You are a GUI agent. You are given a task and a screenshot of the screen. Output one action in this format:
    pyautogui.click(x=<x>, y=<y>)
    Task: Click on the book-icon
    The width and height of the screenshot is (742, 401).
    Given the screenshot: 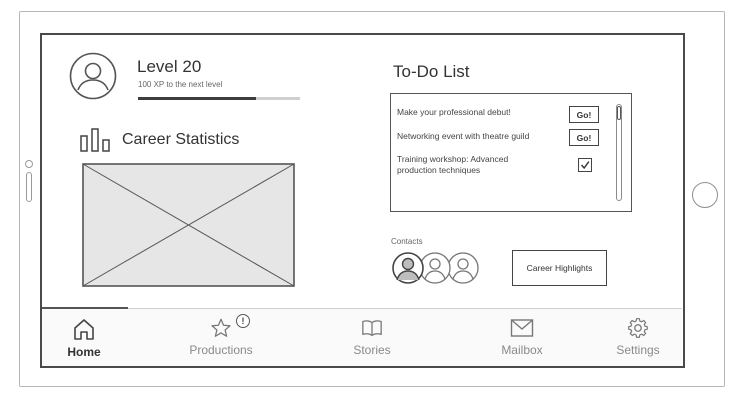 What is the action you would take?
    pyautogui.click(x=372, y=328)
    